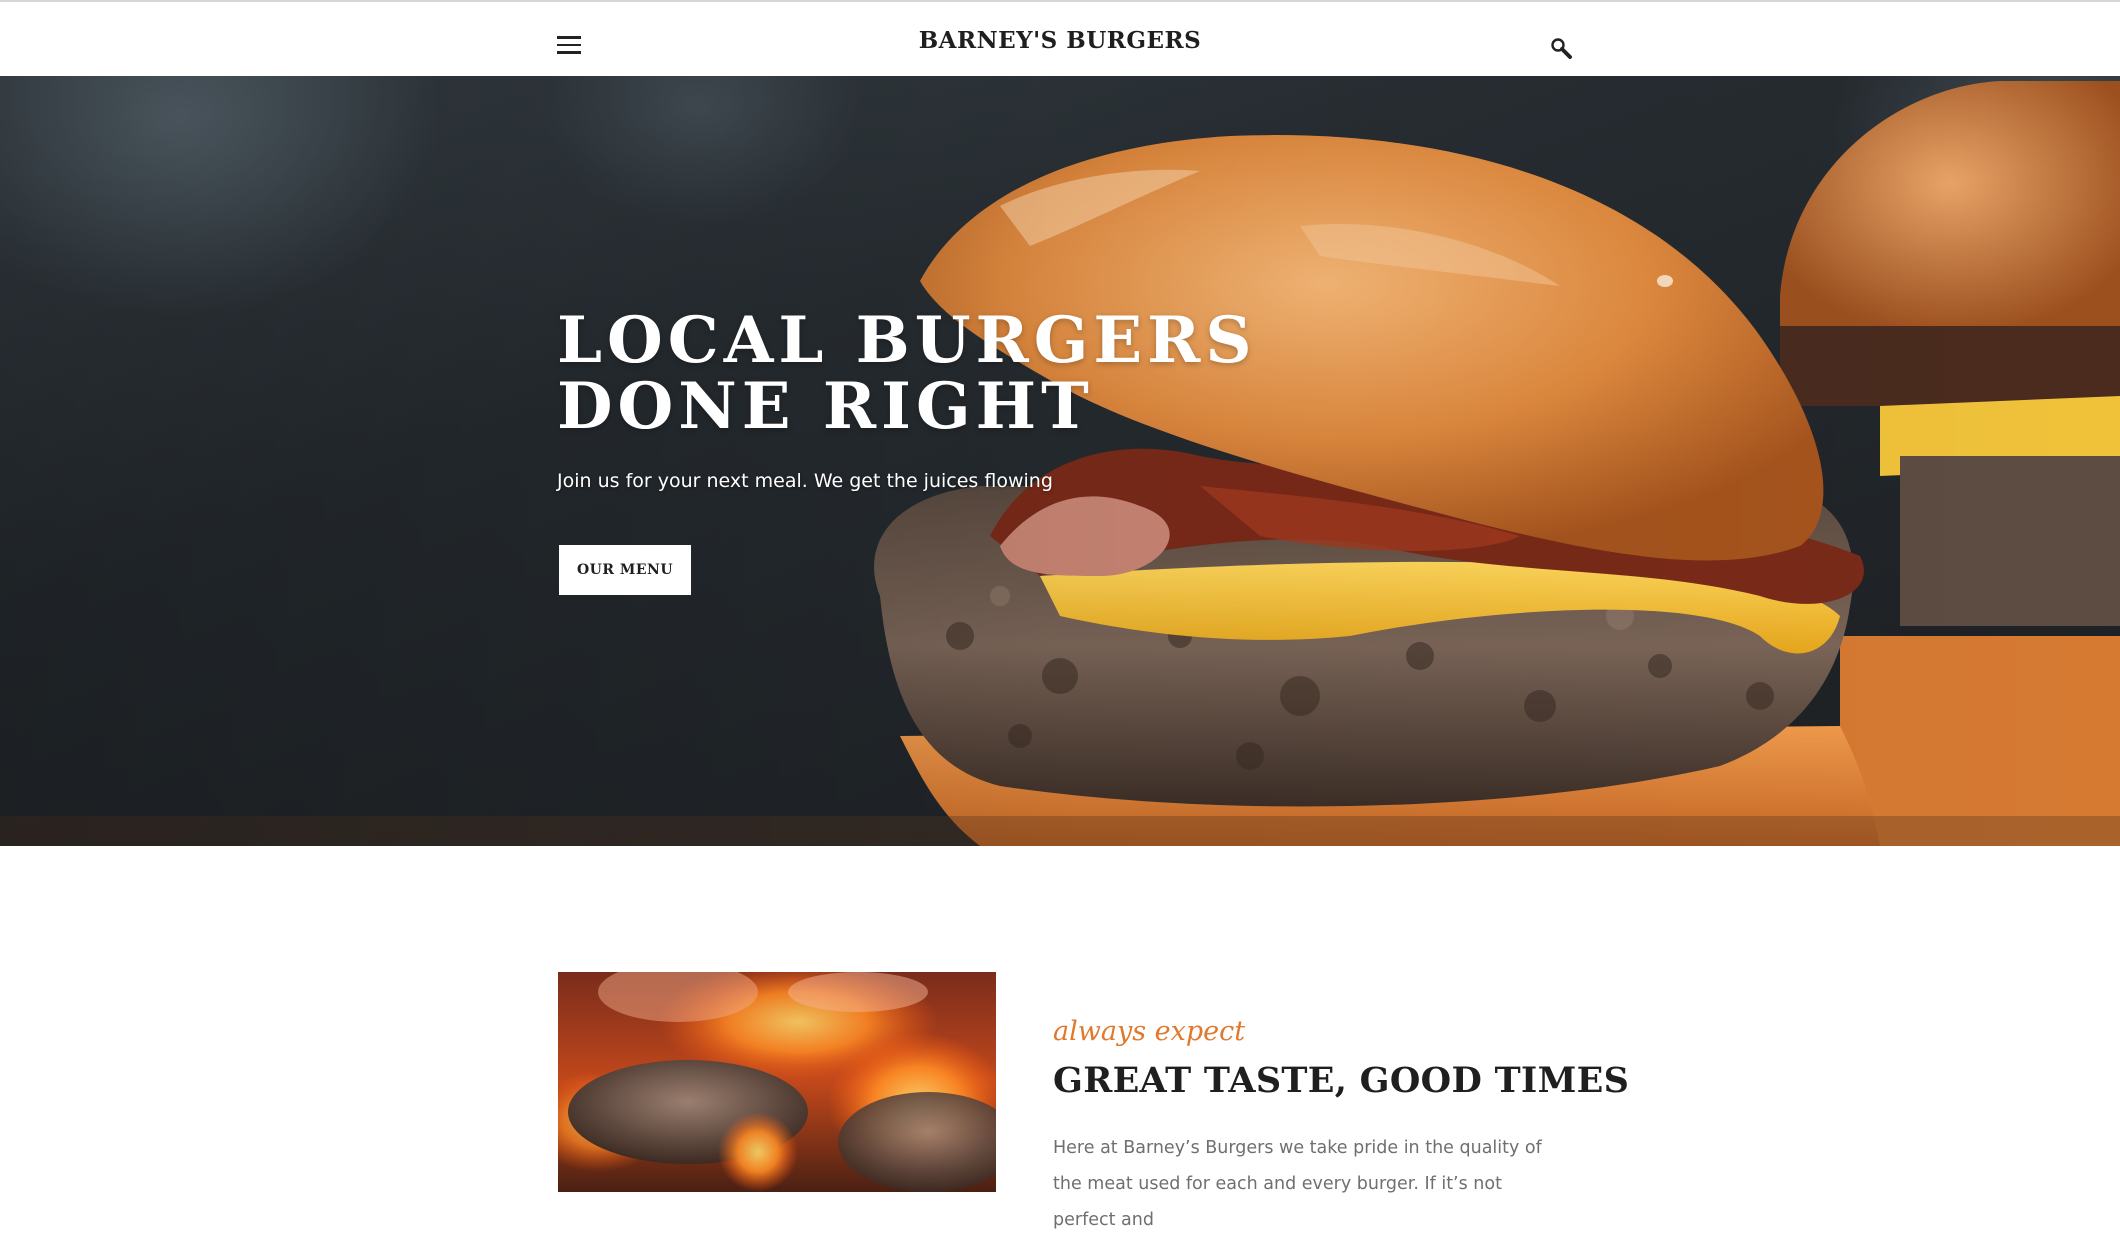 The image size is (2120, 1238). What do you see at coordinates (1149, 1031) in the screenshot?
I see `section-kicker: always expect` at bounding box center [1149, 1031].